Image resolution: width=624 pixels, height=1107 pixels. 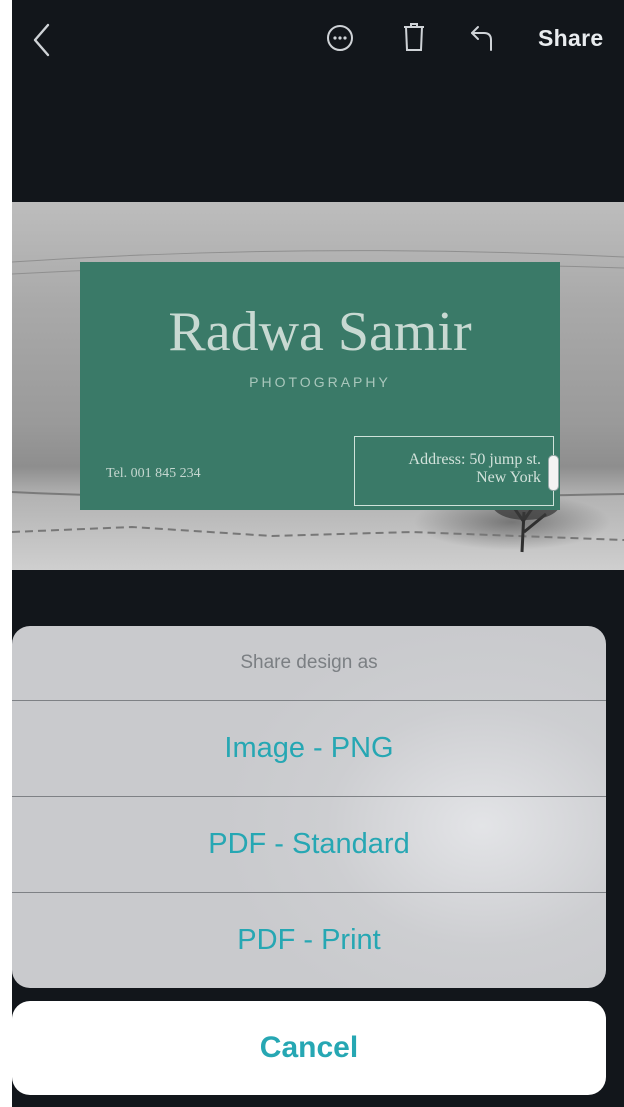 I want to click on share-option-pdf-print: PDF - Print, so click(x=309, y=940).